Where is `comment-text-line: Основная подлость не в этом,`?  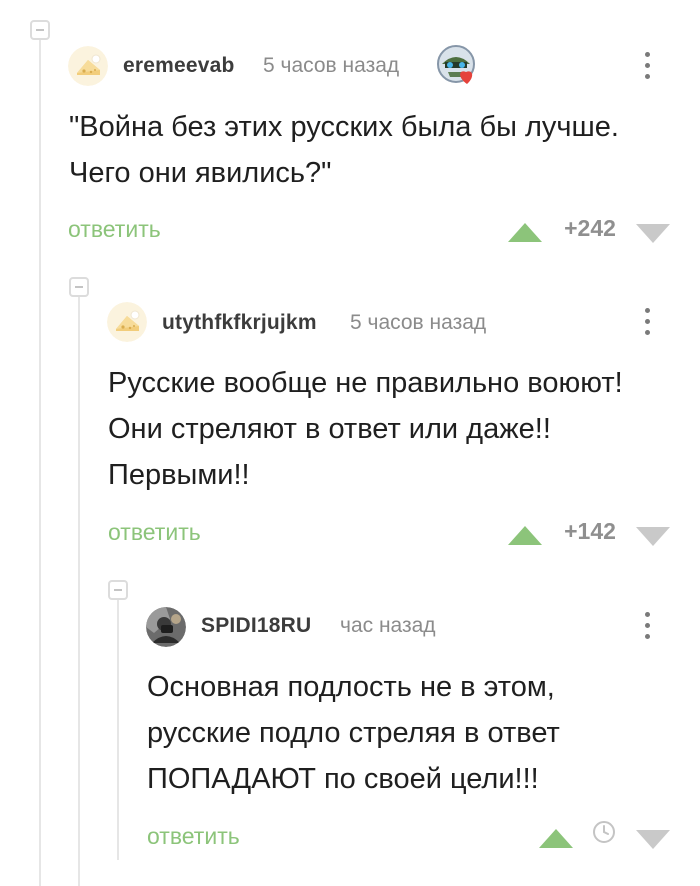
comment-text-line: Основная подлость не в этом, is located at coordinates (351, 687).